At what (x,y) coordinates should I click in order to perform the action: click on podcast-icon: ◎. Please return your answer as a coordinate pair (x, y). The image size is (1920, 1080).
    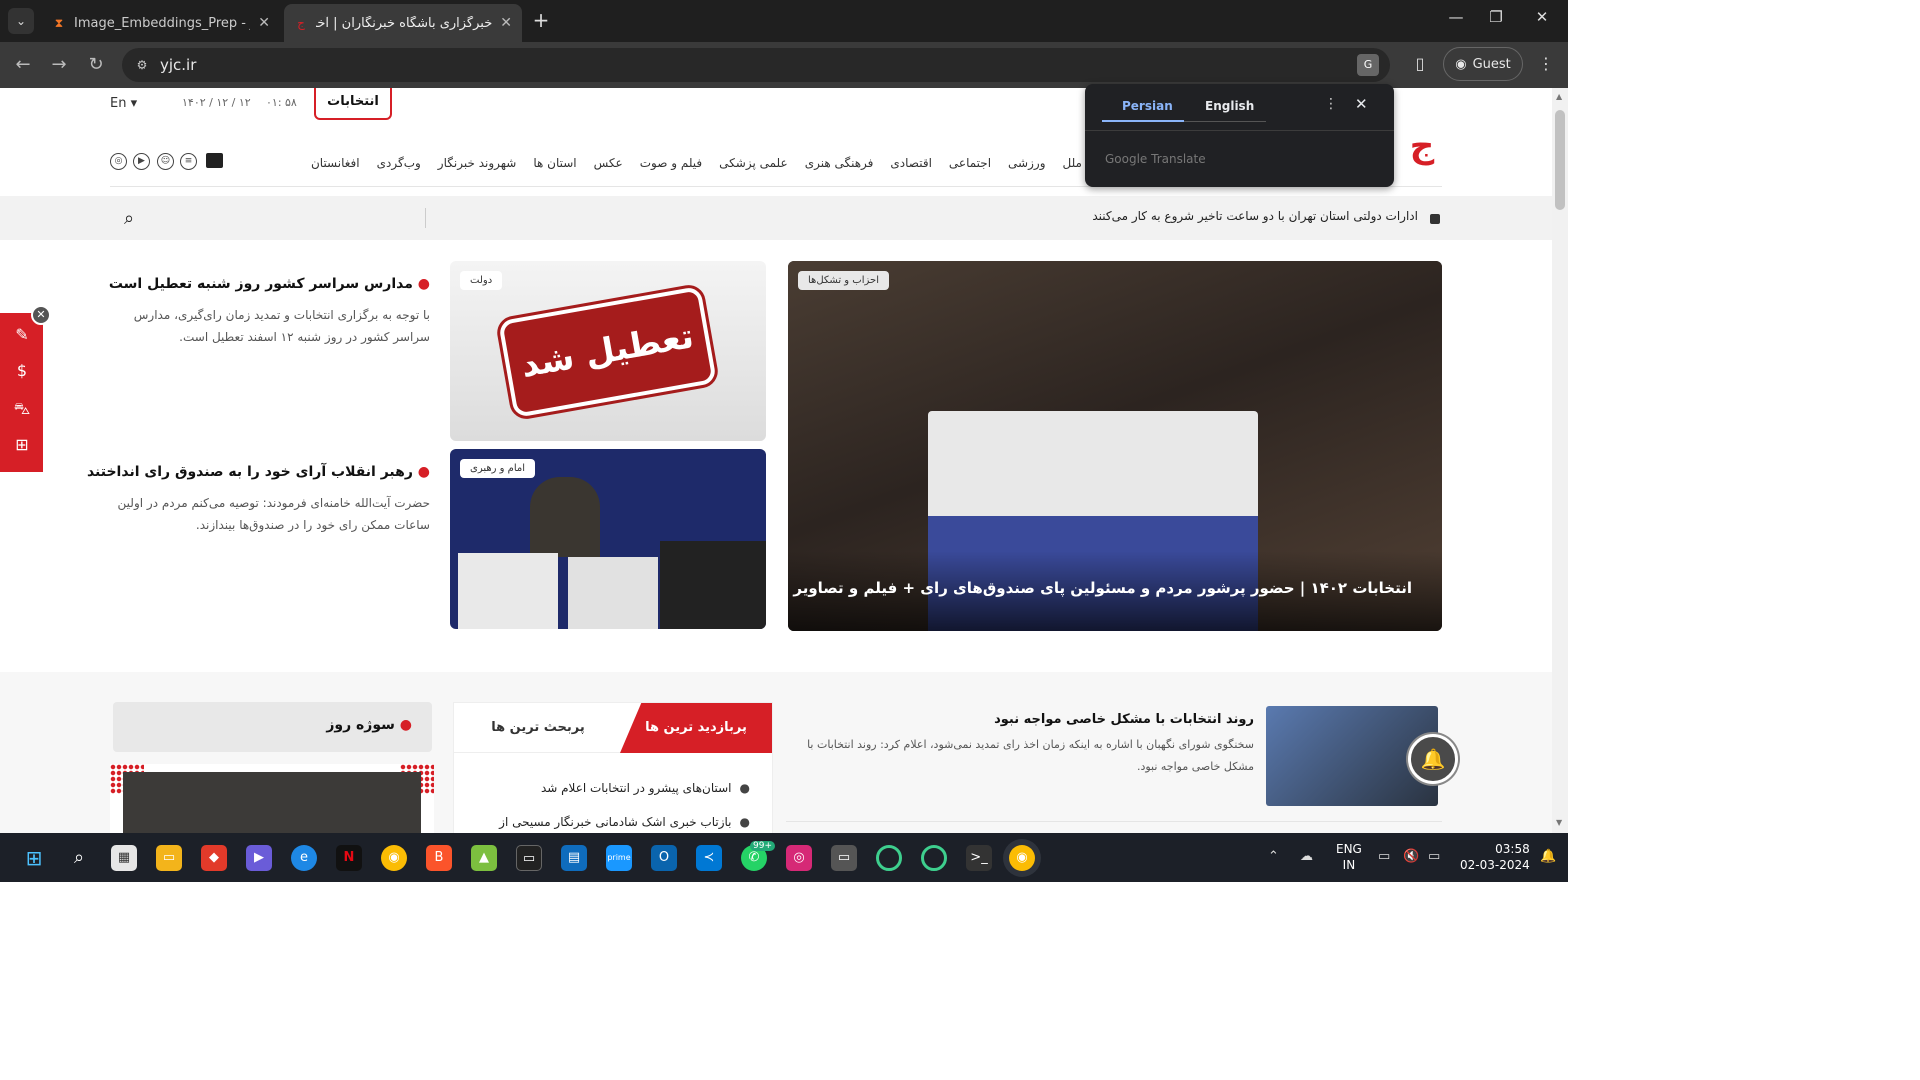
    Looking at the image, I should click on (118, 161).